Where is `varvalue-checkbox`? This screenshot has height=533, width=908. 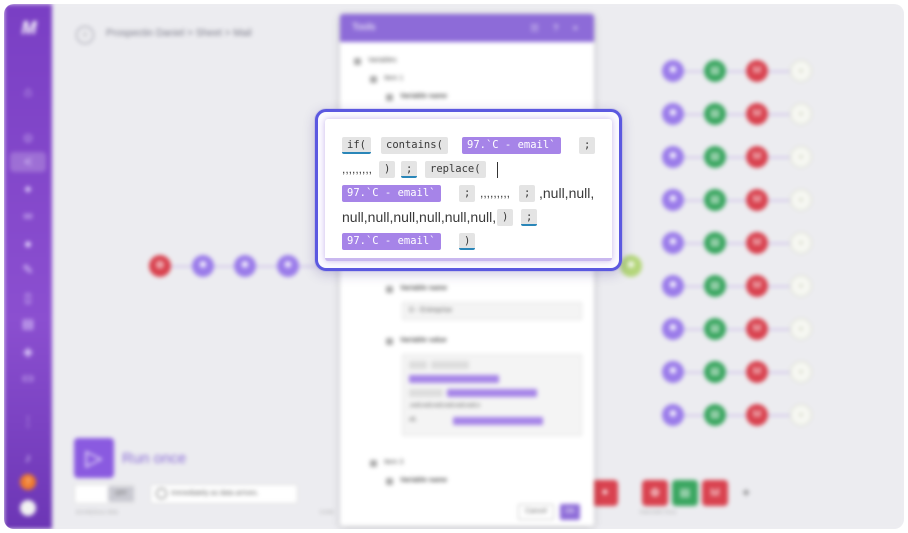 varvalue-checkbox is located at coordinates (389, 341).